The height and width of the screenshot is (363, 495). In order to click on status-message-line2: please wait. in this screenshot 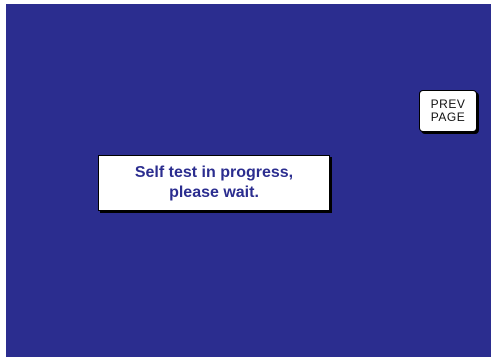, I will do `click(214, 192)`.